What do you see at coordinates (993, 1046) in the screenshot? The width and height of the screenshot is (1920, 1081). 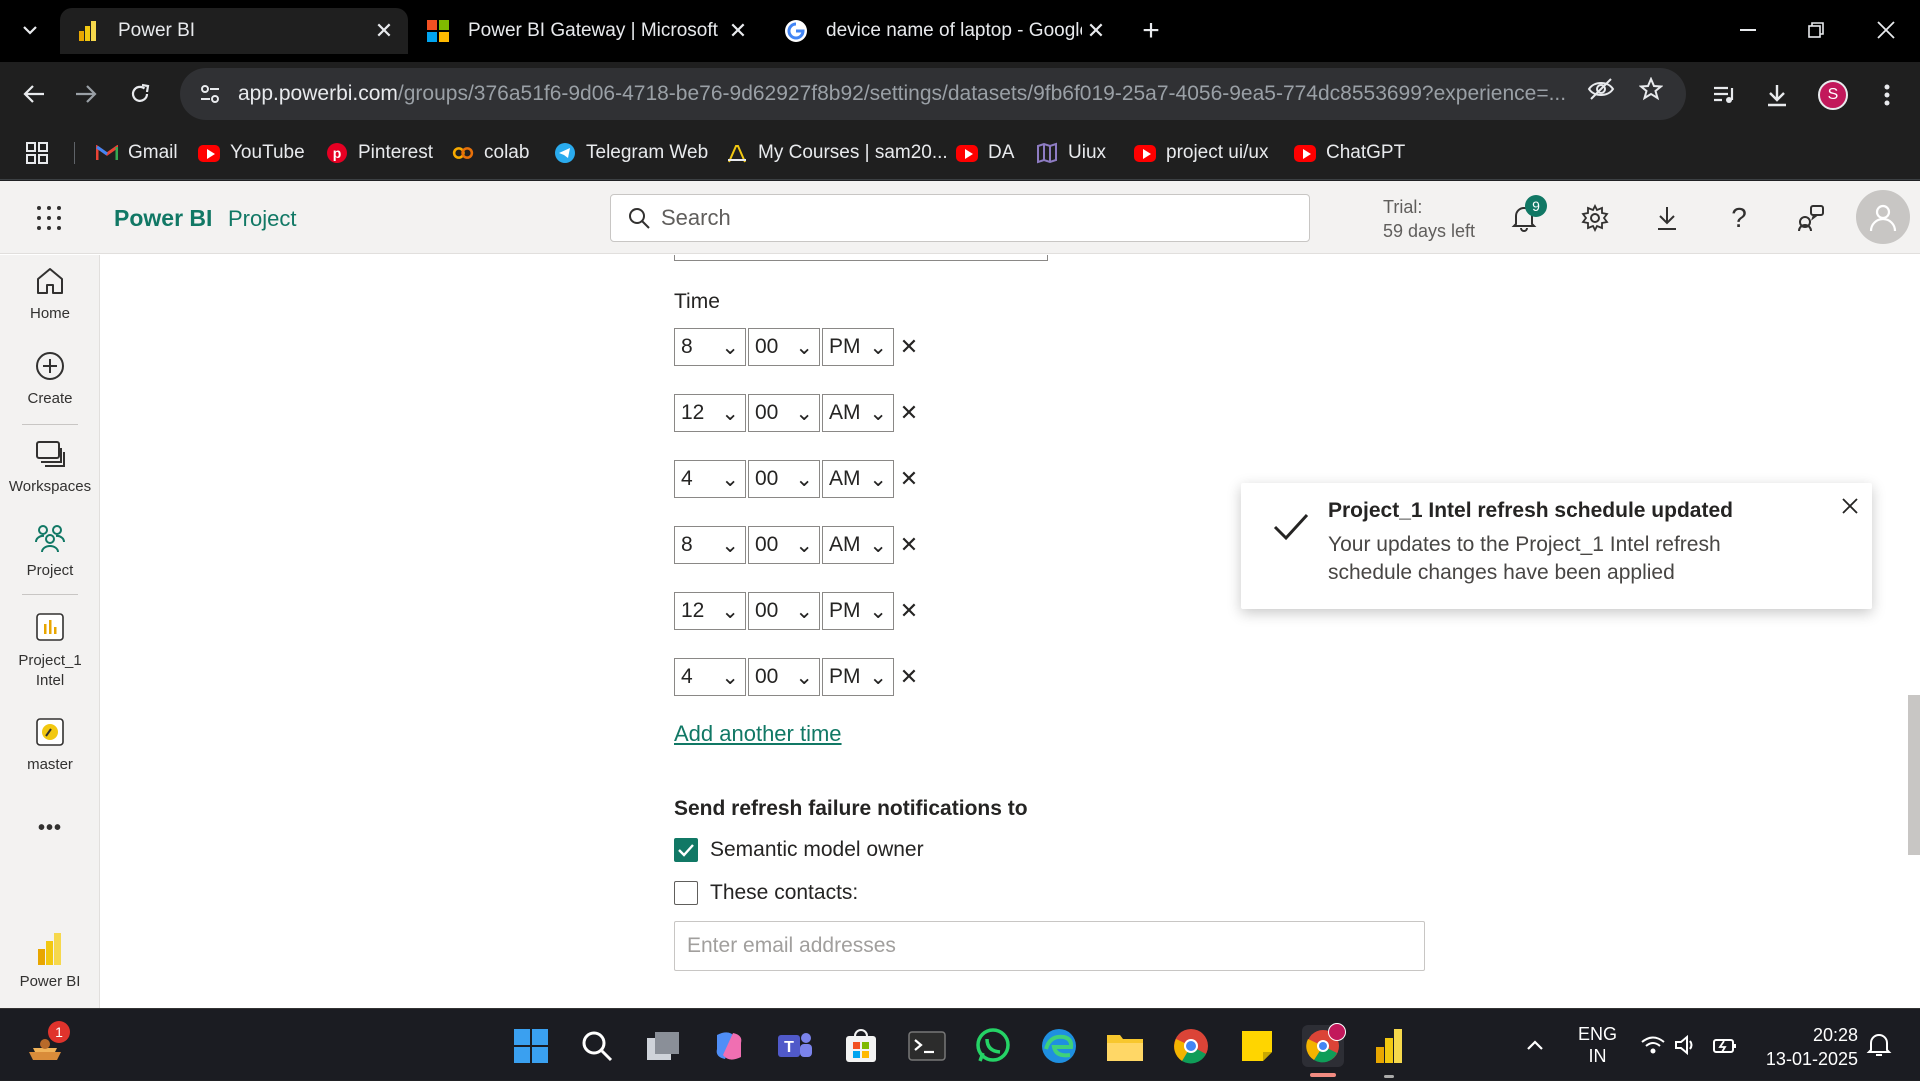 I see `whatsapp-icon` at bounding box center [993, 1046].